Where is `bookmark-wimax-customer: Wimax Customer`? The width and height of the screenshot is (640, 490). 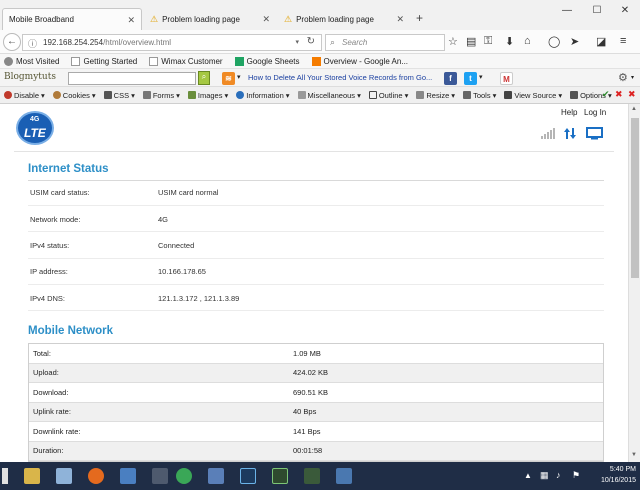 bookmark-wimax-customer: Wimax Customer is located at coordinates (186, 61).